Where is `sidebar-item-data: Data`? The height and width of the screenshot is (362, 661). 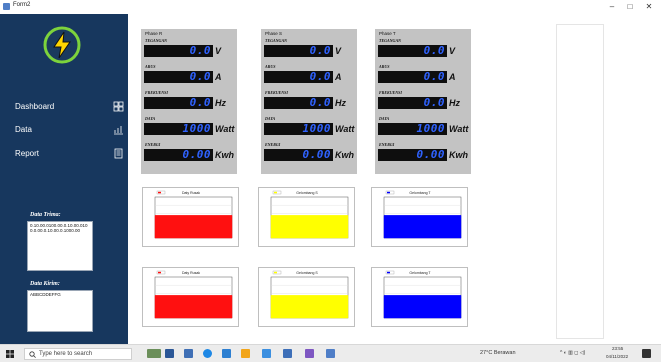
sidebar-item-data: Data is located at coordinates (64, 130).